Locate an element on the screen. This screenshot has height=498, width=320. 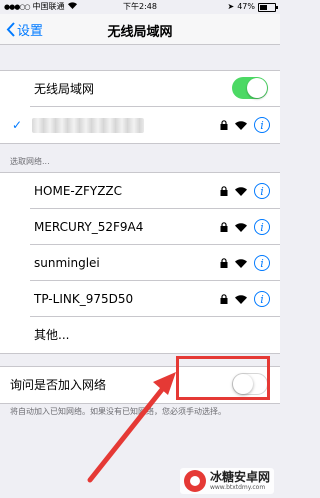
watermark: 冰糖安卓网 www.btxtdmy.com is located at coordinates (226, 481).